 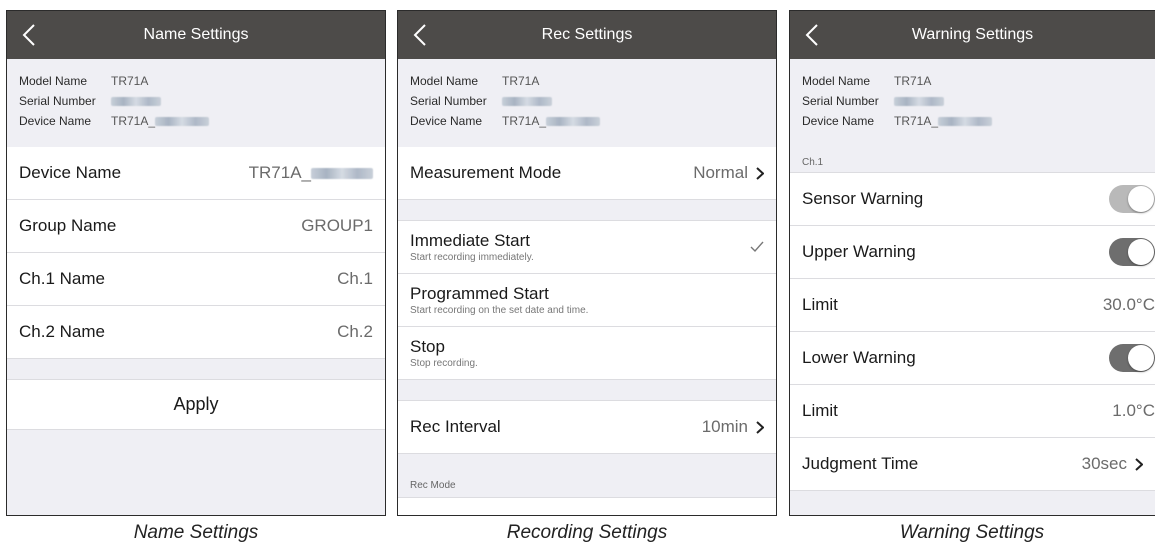 What do you see at coordinates (972, 305) in the screenshot?
I see `upper-limit-row: Limit 30.0°C` at bounding box center [972, 305].